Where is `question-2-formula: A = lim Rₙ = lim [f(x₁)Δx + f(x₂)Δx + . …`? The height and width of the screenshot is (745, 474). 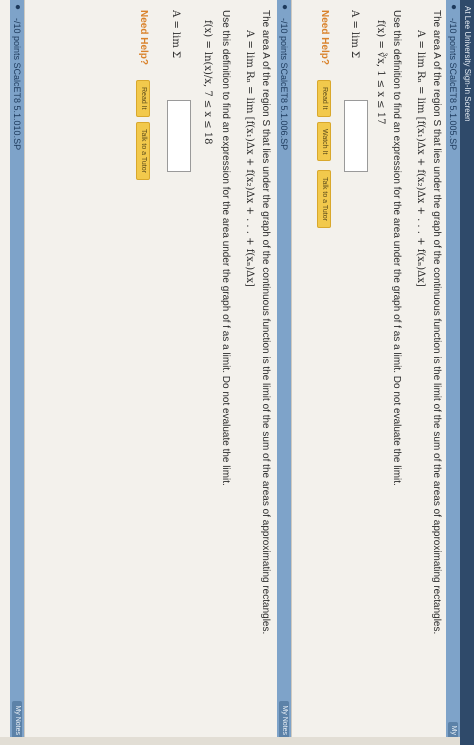 question-2-formula: A = lim Rₙ = lim [f(x₁)Δx + f(x₂)Δx + . … is located at coordinates (249, 158).